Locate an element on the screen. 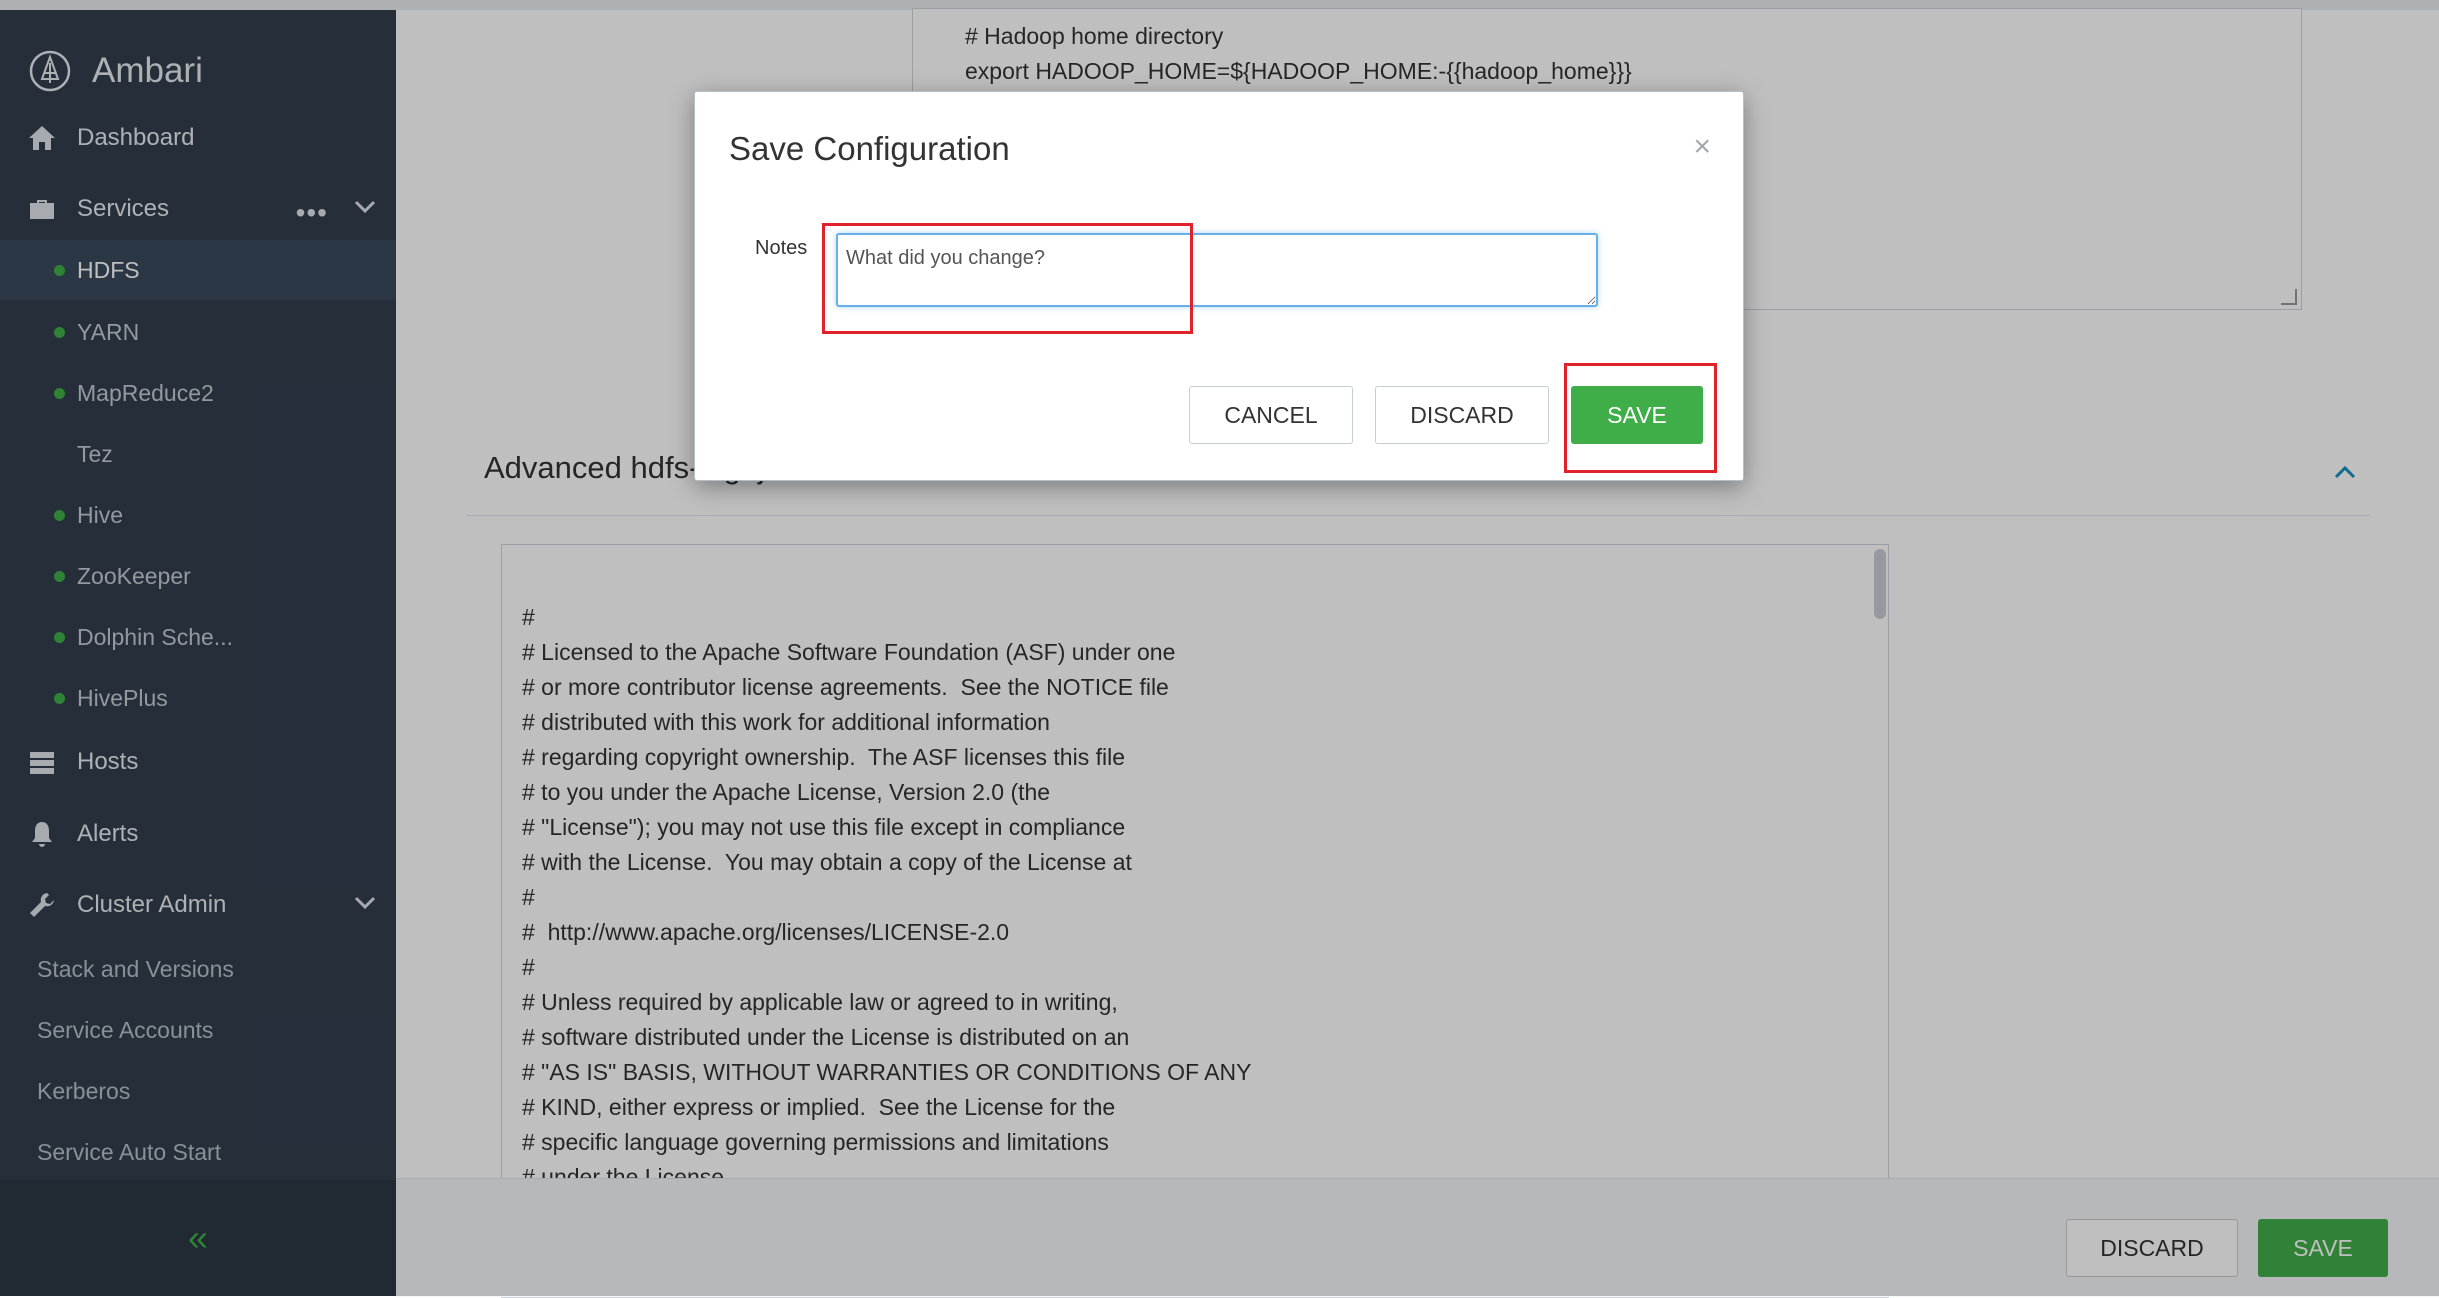 This screenshot has width=2439, height=1298. cancel-button: CANCEL is located at coordinates (1271, 415).